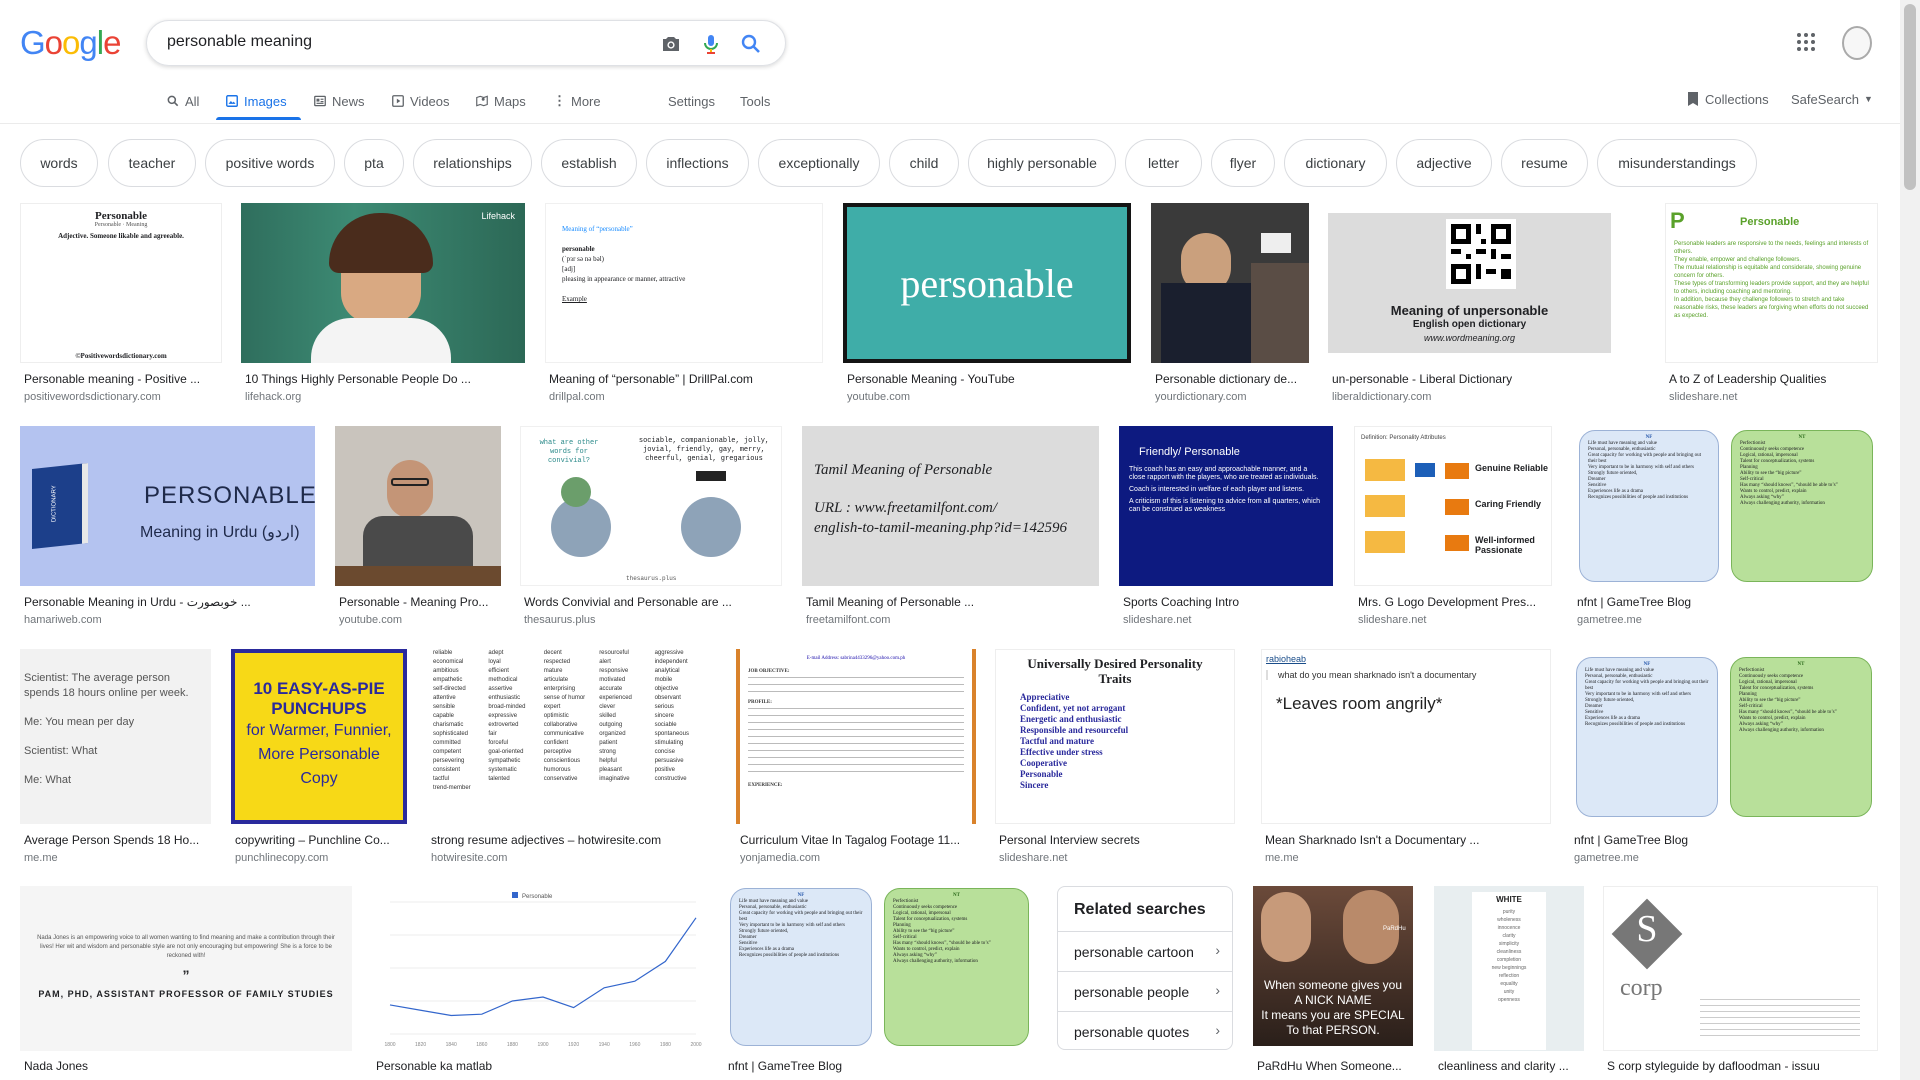  What do you see at coordinates (339, 101) in the screenshot?
I see `tab-news: News` at bounding box center [339, 101].